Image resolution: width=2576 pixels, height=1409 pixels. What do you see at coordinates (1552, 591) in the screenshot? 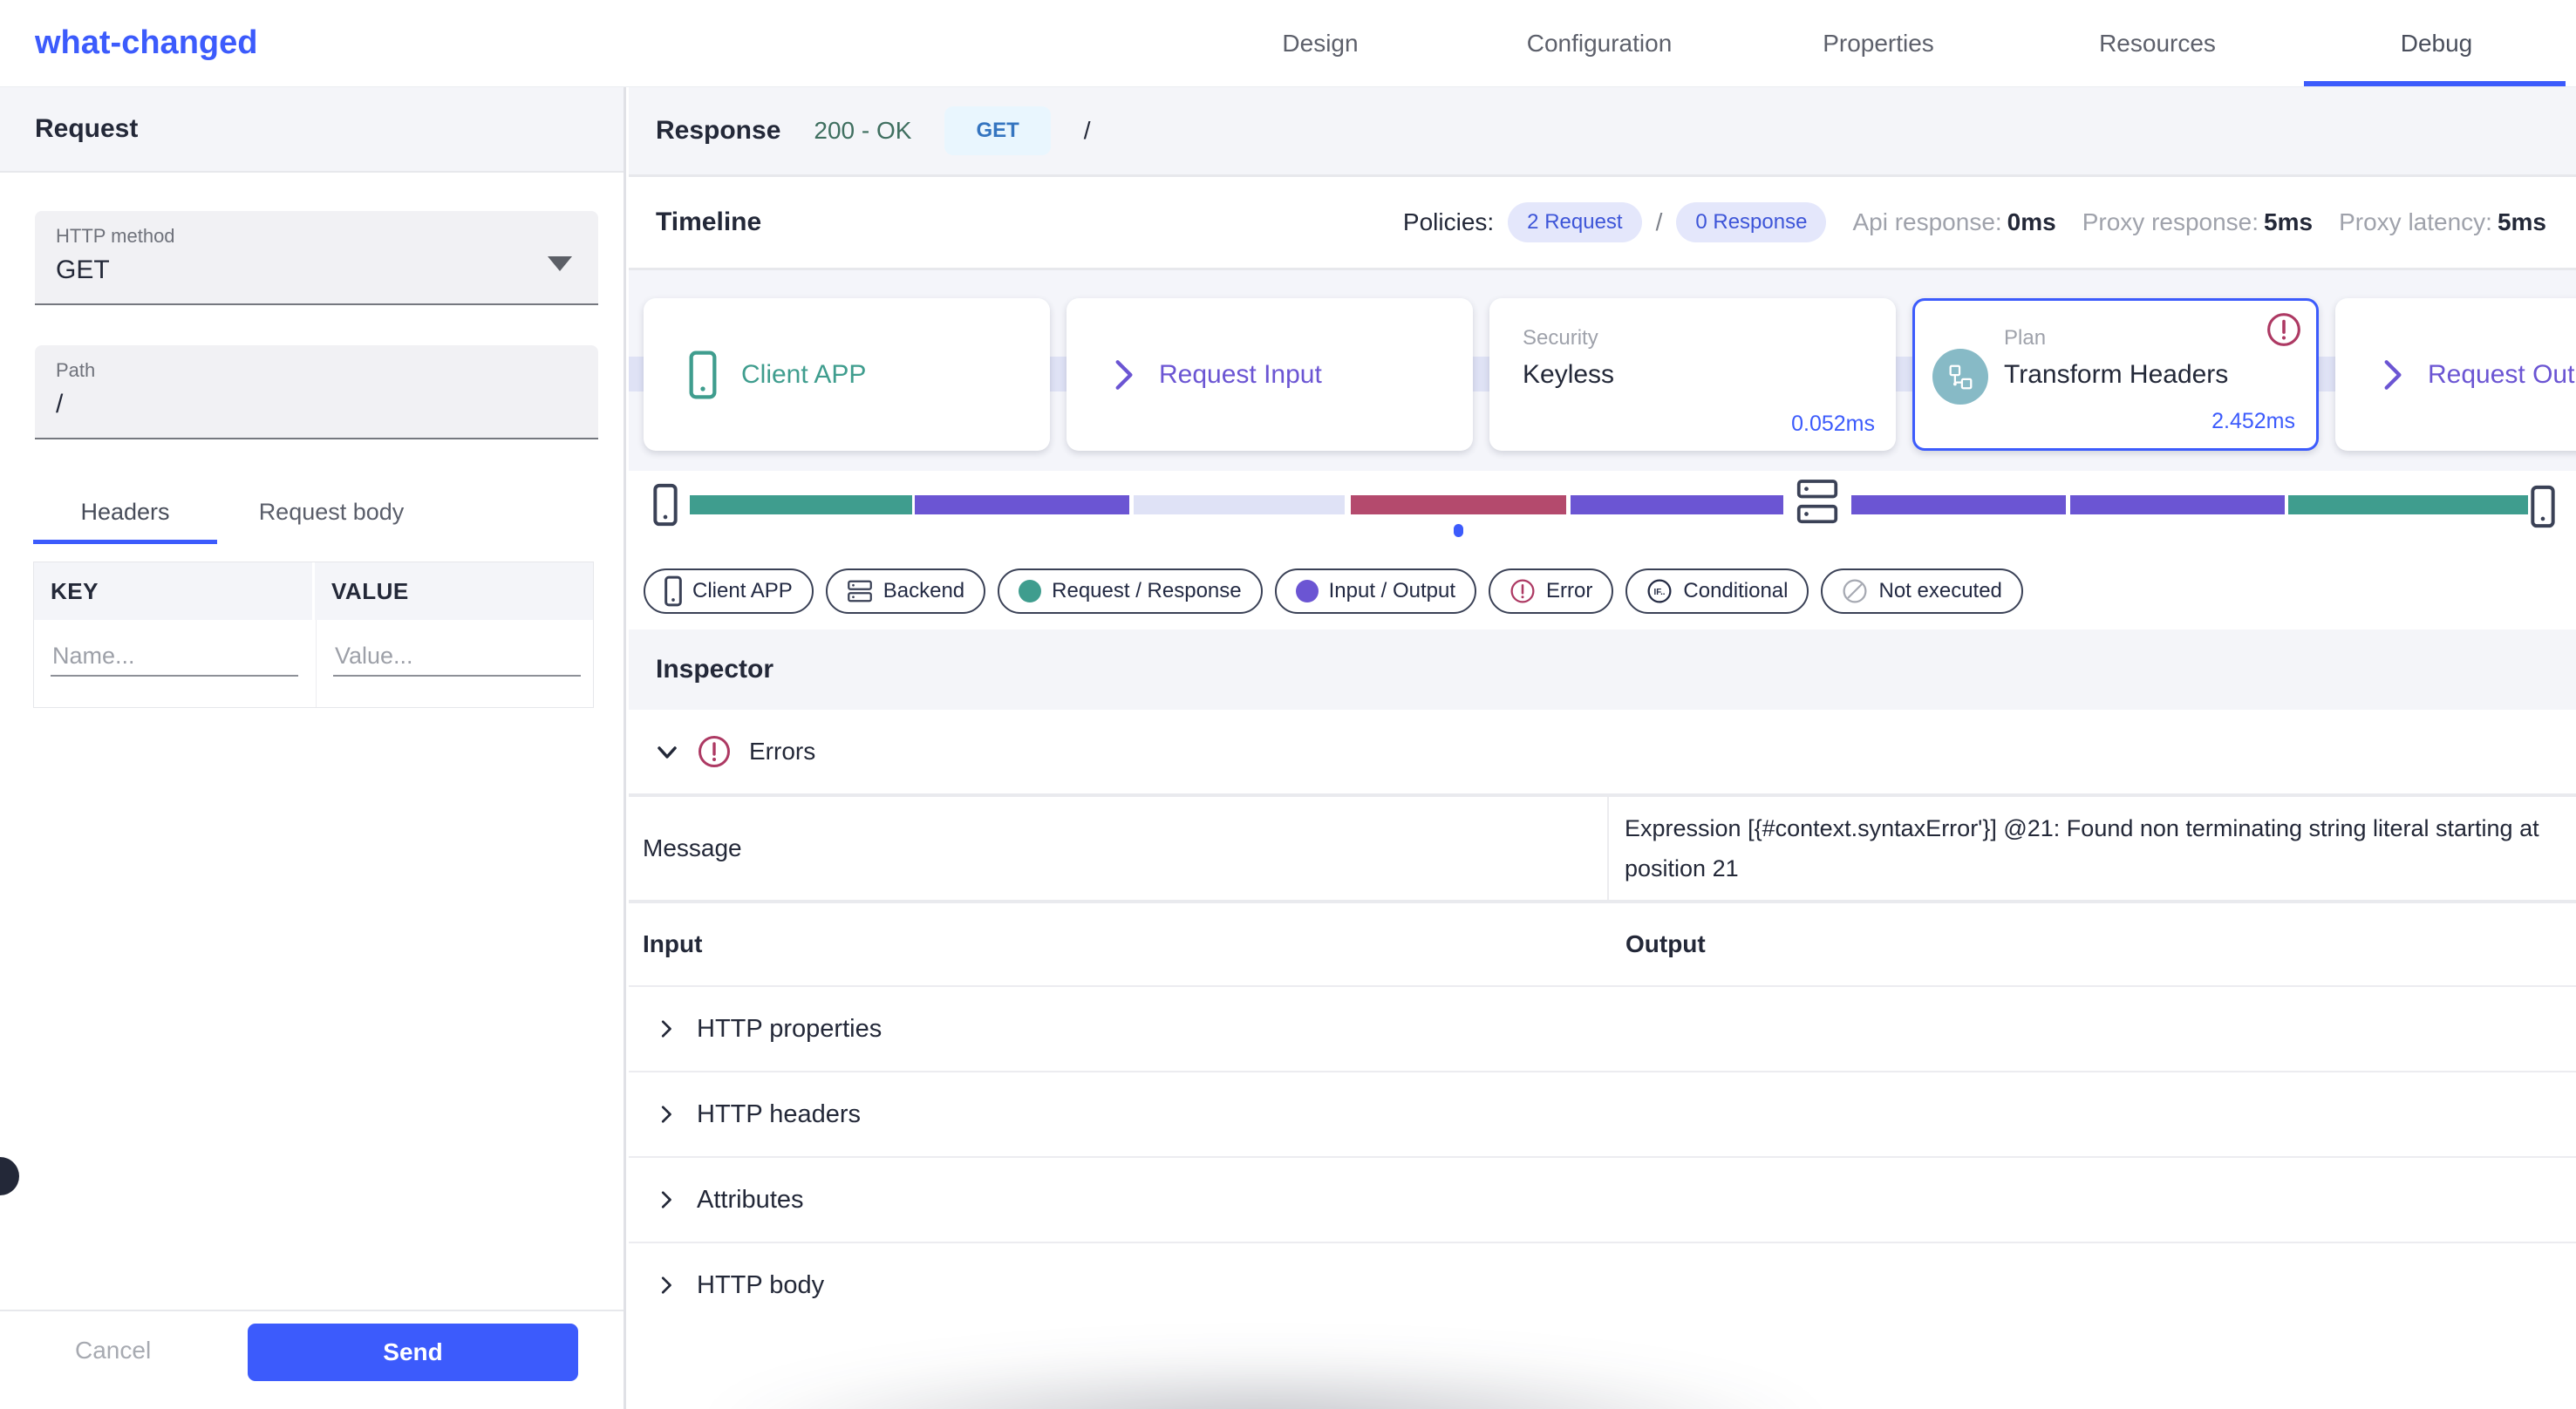
I see `legend-error: Error` at bounding box center [1552, 591].